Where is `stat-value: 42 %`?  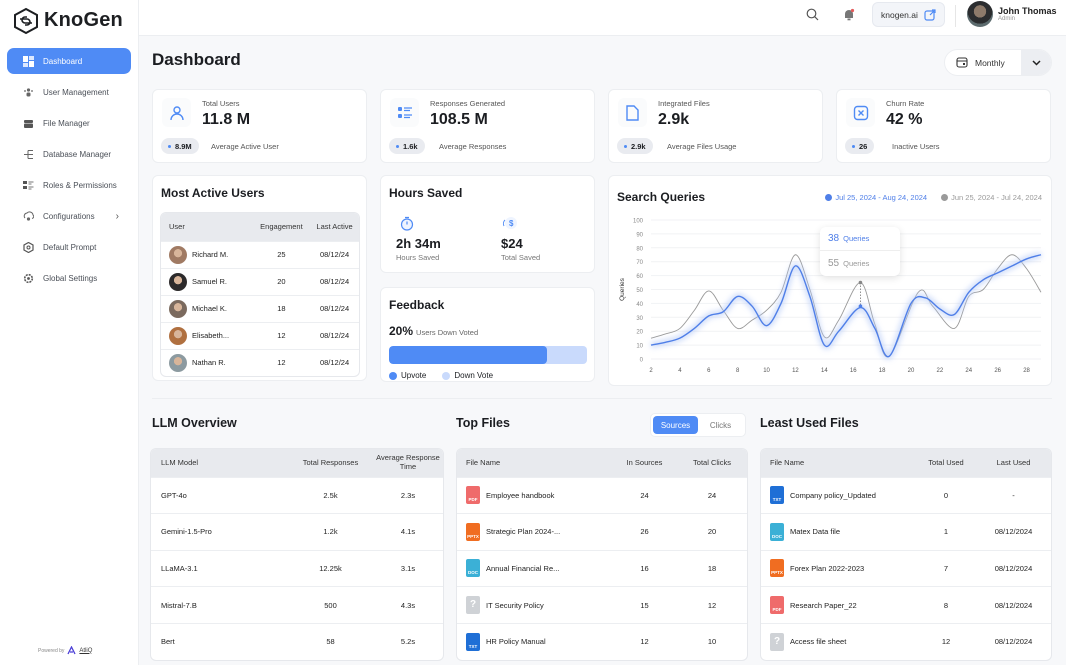 stat-value: 42 % is located at coordinates (904, 119).